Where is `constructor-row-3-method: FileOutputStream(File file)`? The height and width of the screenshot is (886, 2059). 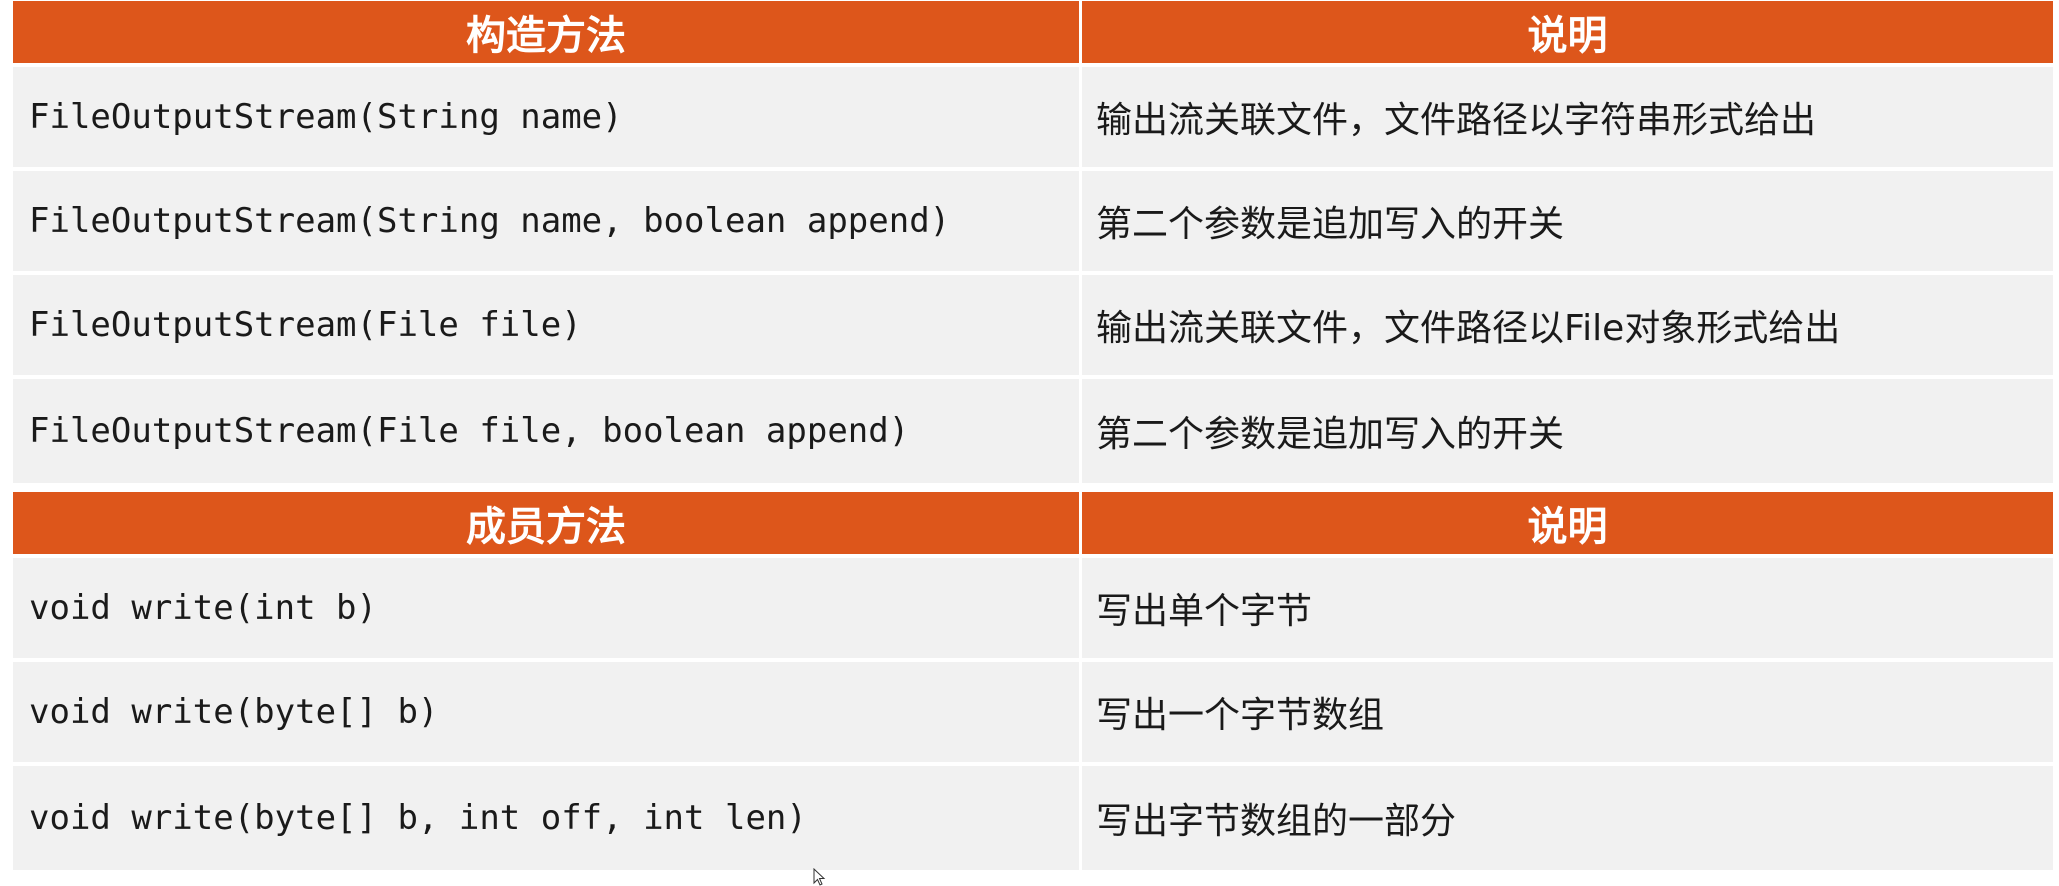
constructor-row-3-method: FileOutputStream(File file) is located at coordinates (547, 327).